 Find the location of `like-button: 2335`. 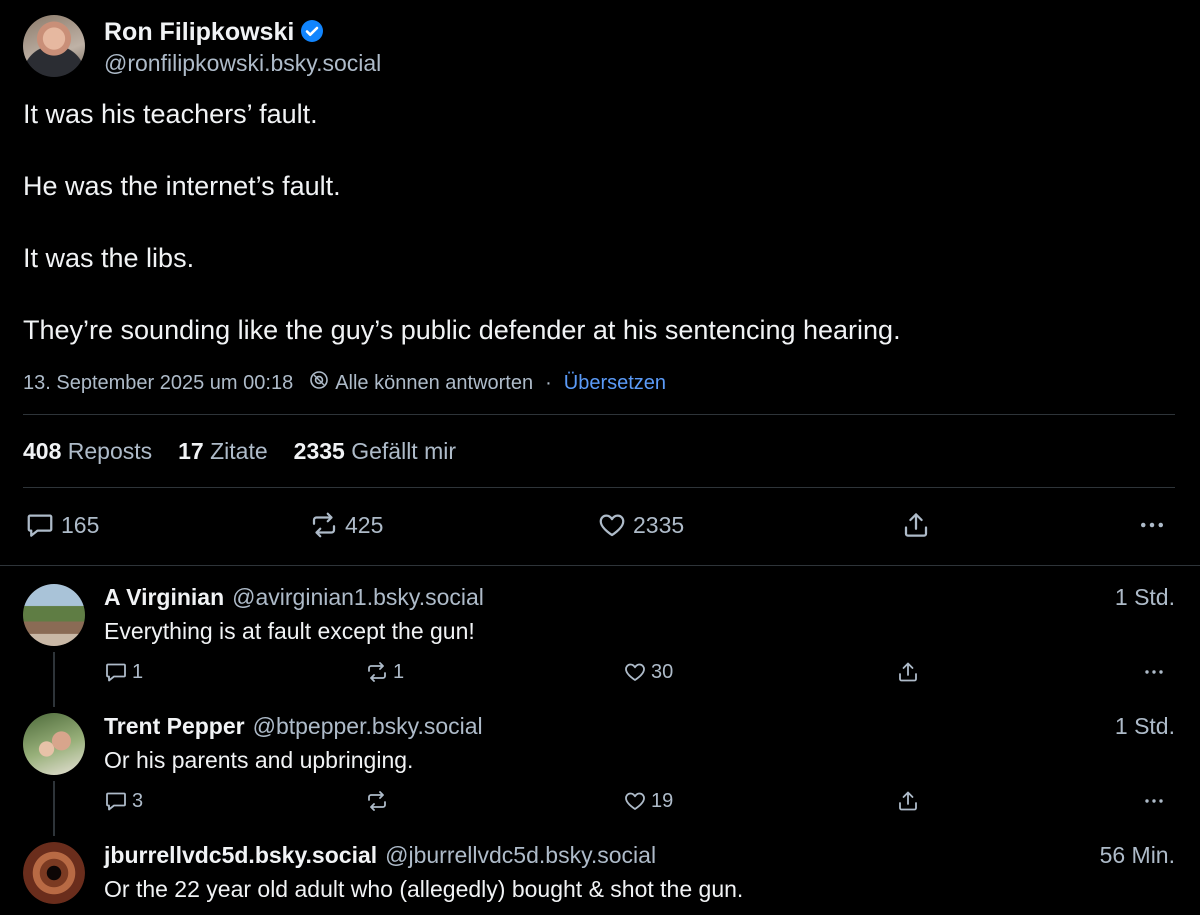

like-button: 2335 is located at coordinates (640, 525).